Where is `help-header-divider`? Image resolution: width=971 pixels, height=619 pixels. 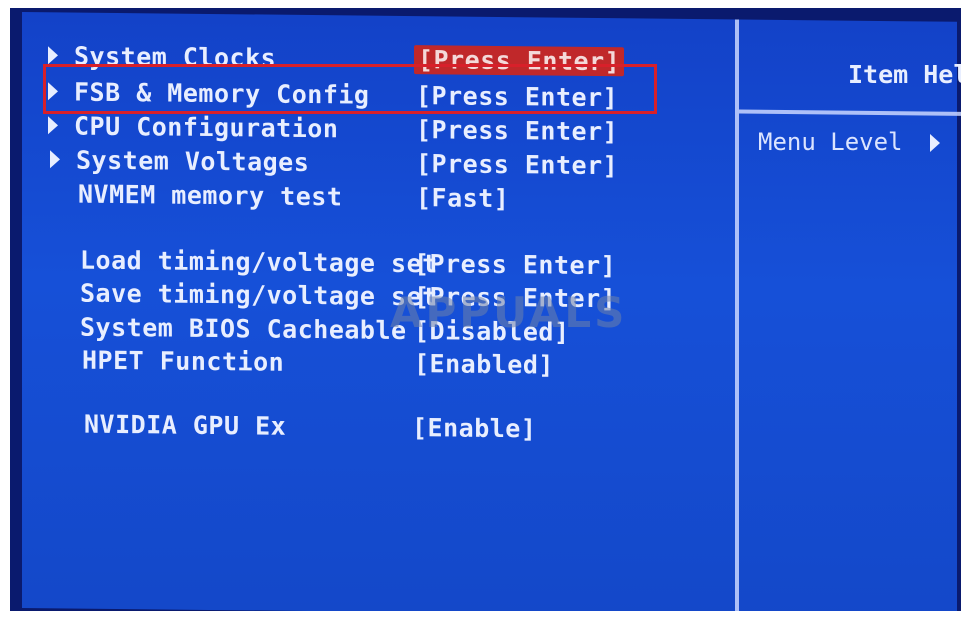 help-header-divider is located at coordinates (850, 112).